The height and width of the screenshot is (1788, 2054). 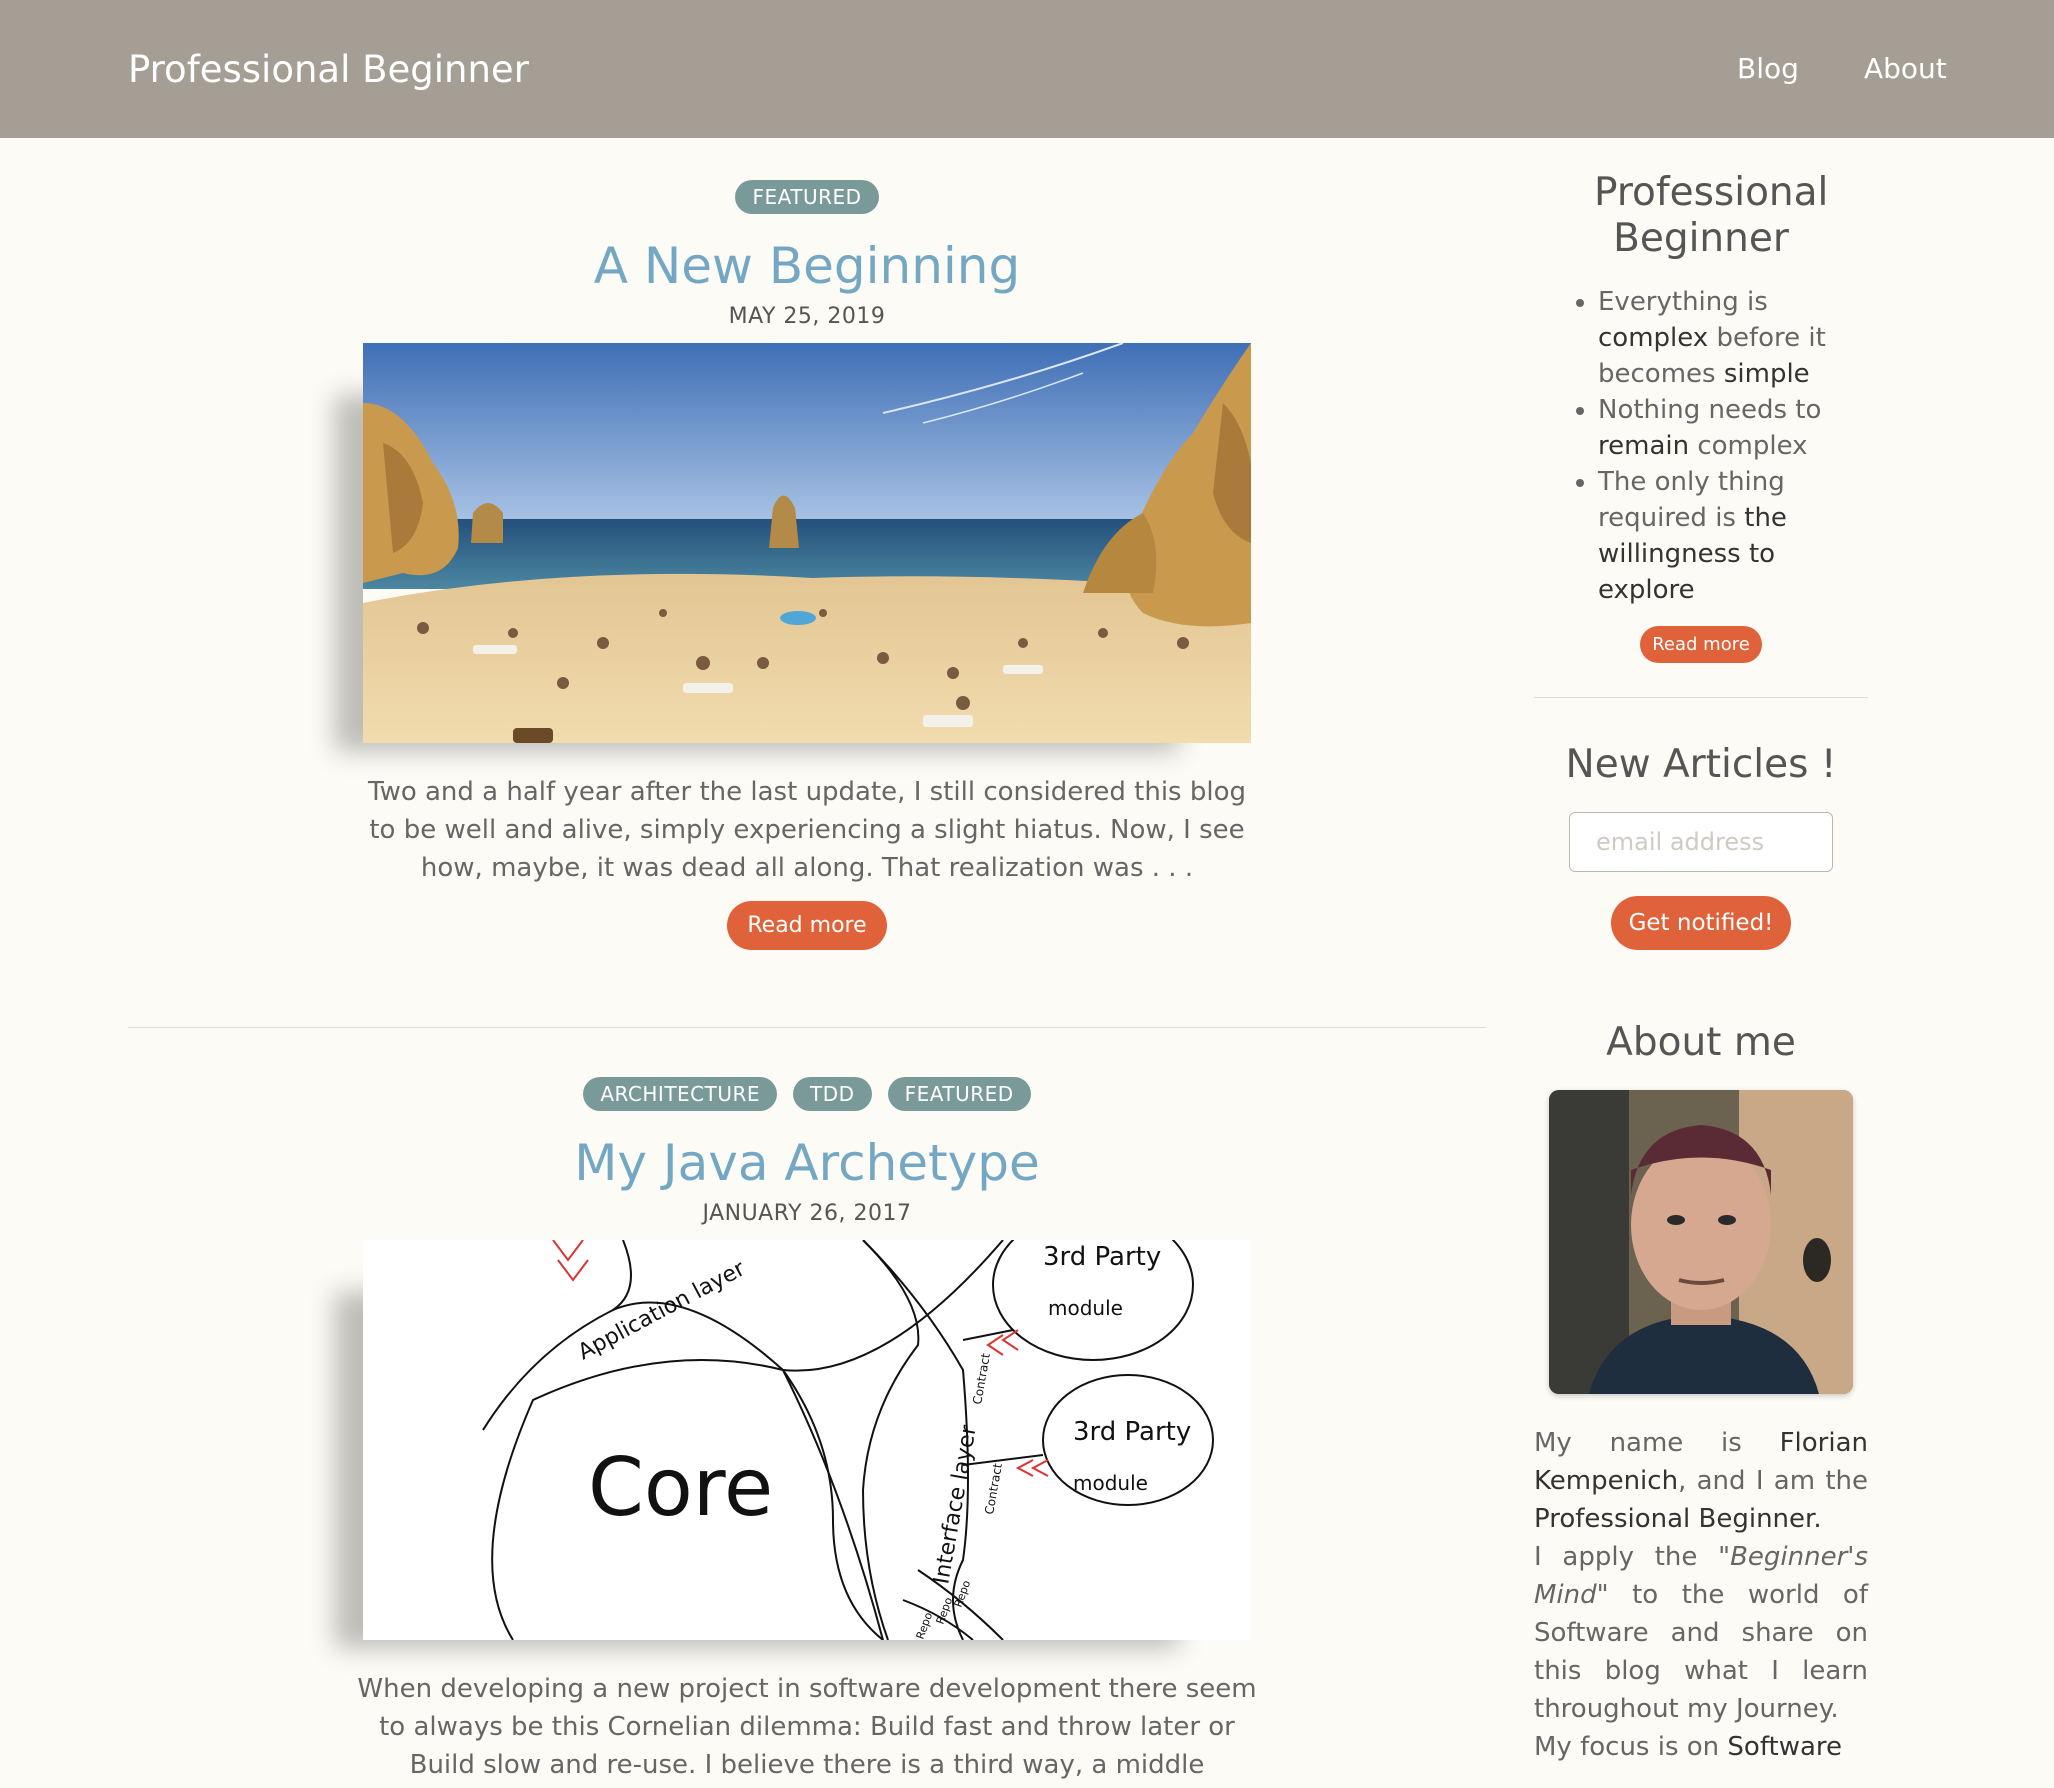 I want to click on get-notified-button: Get notified!, so click(x=1701, y=923).